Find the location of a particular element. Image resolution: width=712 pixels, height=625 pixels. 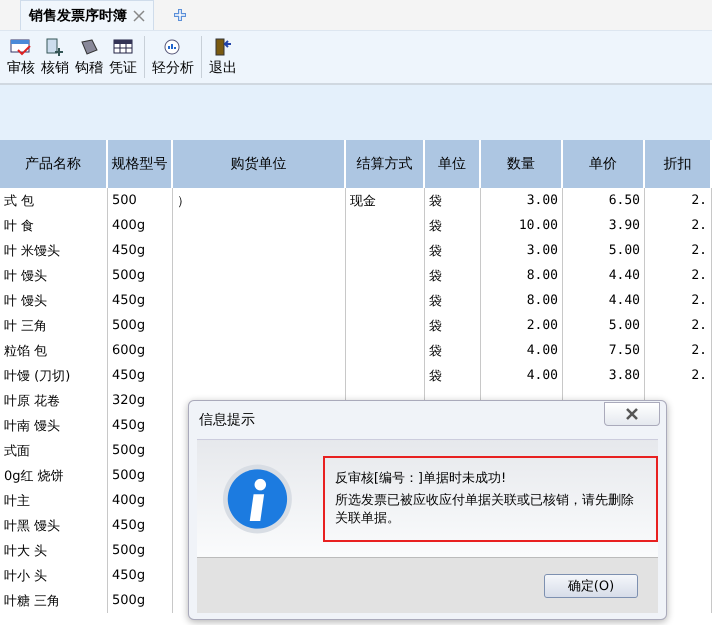

table-cell: 现金 is located at coordinates (385, 200).